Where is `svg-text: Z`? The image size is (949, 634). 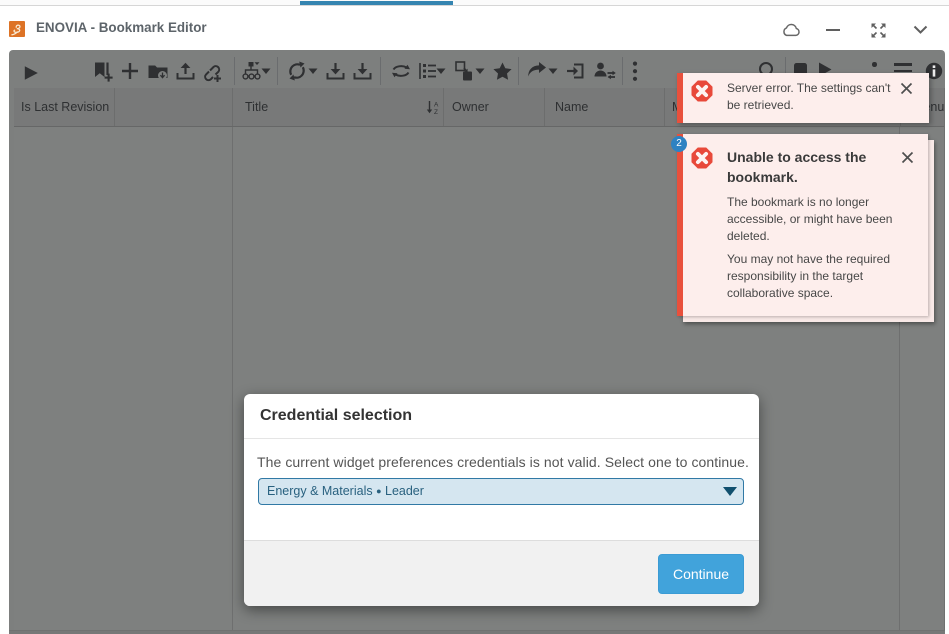
svg-text: Z is located at coordinates (436, 112).